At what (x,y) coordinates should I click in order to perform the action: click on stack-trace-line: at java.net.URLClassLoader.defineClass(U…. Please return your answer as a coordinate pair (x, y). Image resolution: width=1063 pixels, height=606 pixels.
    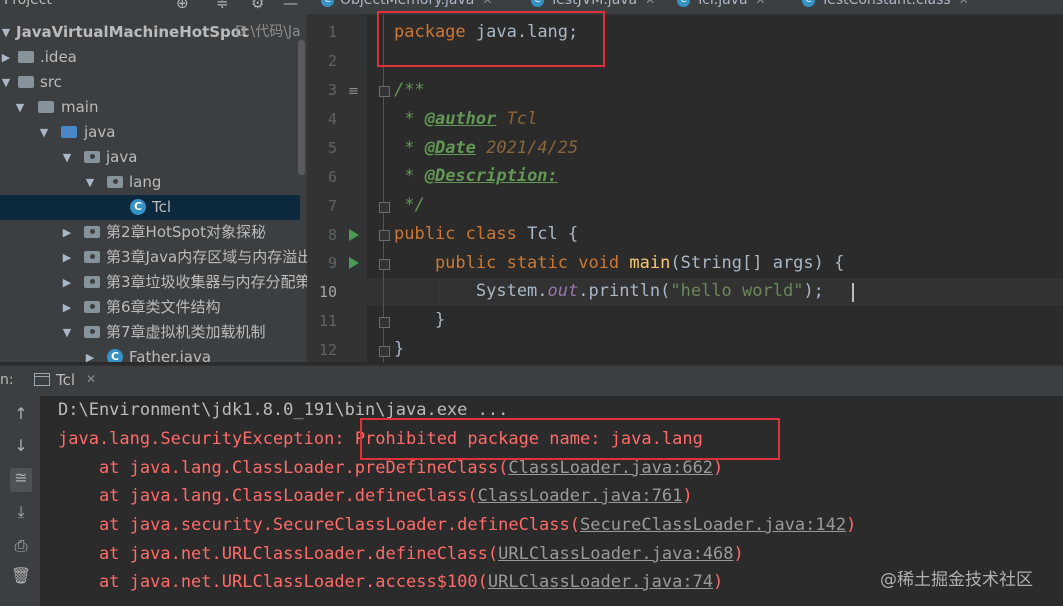
    Looking at the image, I should click on (401, 554).